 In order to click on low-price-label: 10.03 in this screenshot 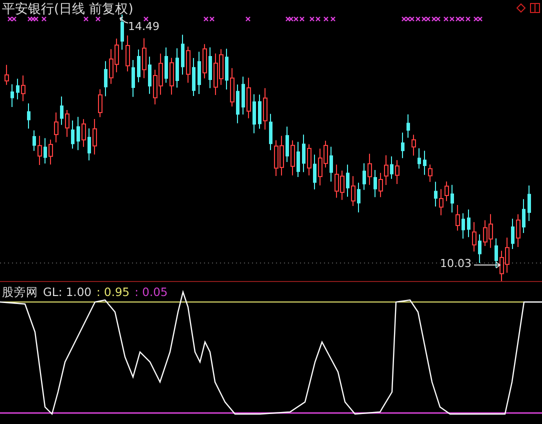, I will do `click(456, 263)`.